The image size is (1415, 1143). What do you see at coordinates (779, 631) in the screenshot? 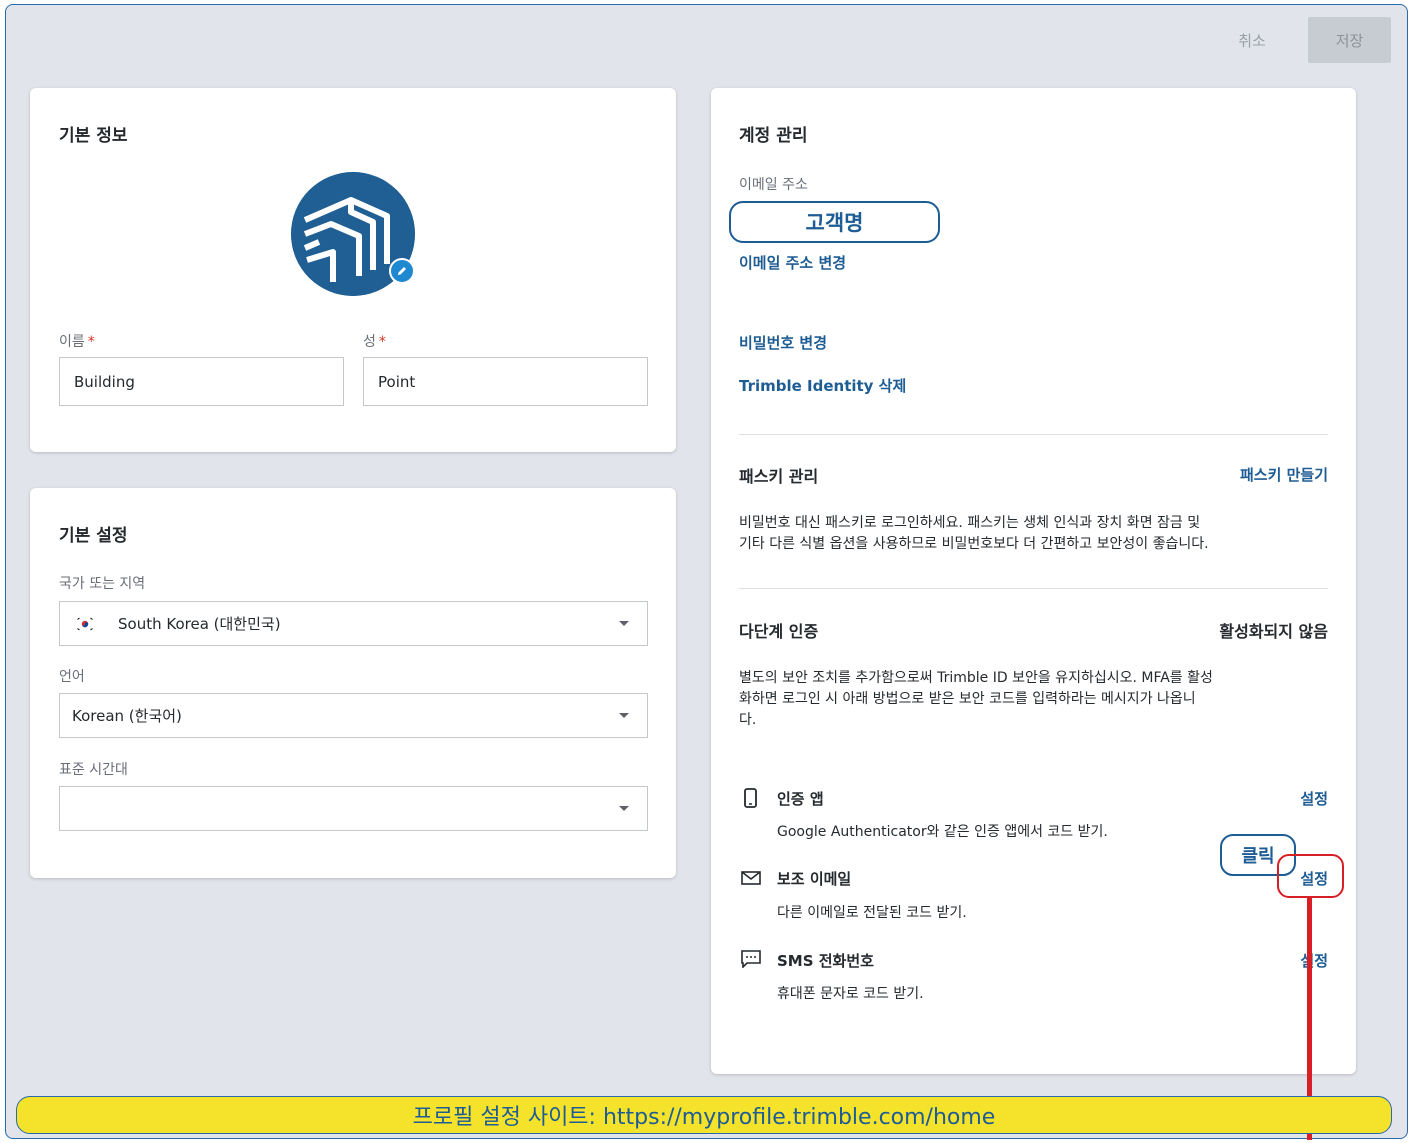
I see `mfa-title: 다단계 인증` at bounding box center [779, 631].